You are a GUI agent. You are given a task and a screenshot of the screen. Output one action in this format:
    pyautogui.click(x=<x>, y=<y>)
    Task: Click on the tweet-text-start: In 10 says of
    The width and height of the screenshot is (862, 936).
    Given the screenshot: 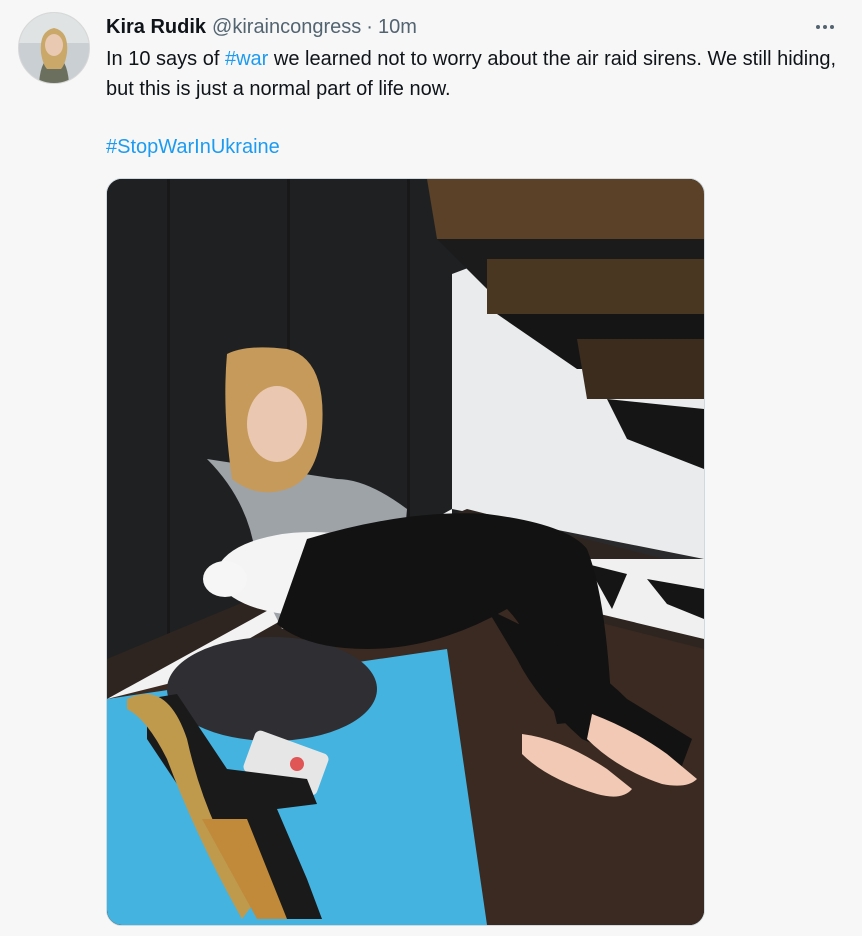 What is the action you would take?
    pyautogui.click(x=165, y=59)
    